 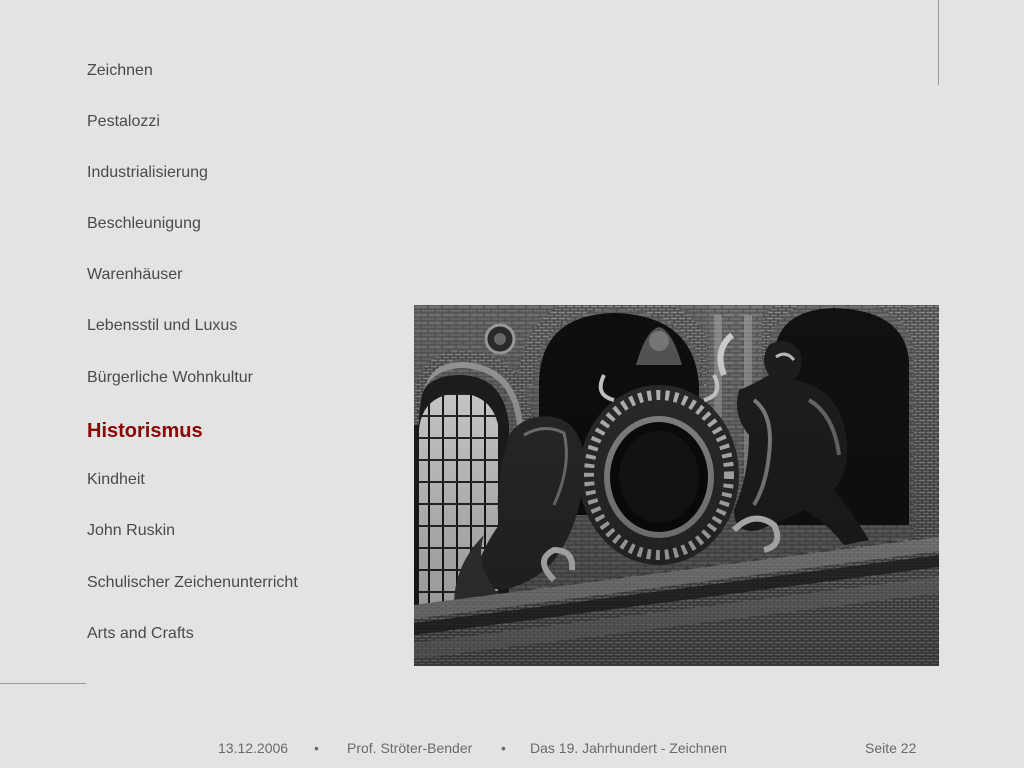 I want to click on nav-item-kindheit: Kindheit, so click(x=116, y=480).